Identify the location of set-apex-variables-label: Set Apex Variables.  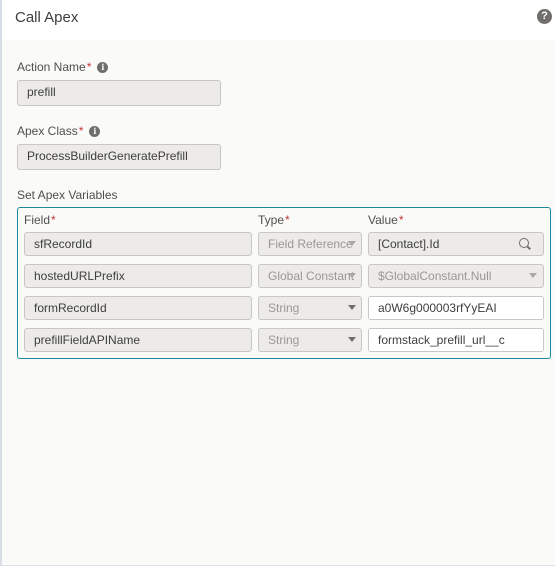
(67, 195).